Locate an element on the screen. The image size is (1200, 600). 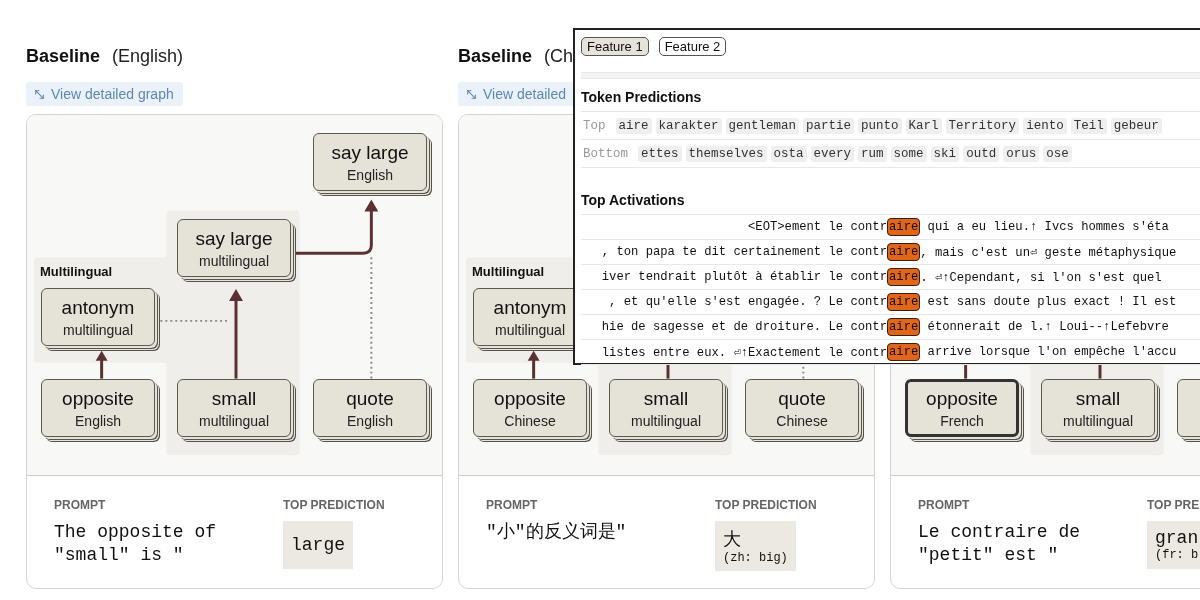
token-chip: gentleman is located at coordinates (762, 125).